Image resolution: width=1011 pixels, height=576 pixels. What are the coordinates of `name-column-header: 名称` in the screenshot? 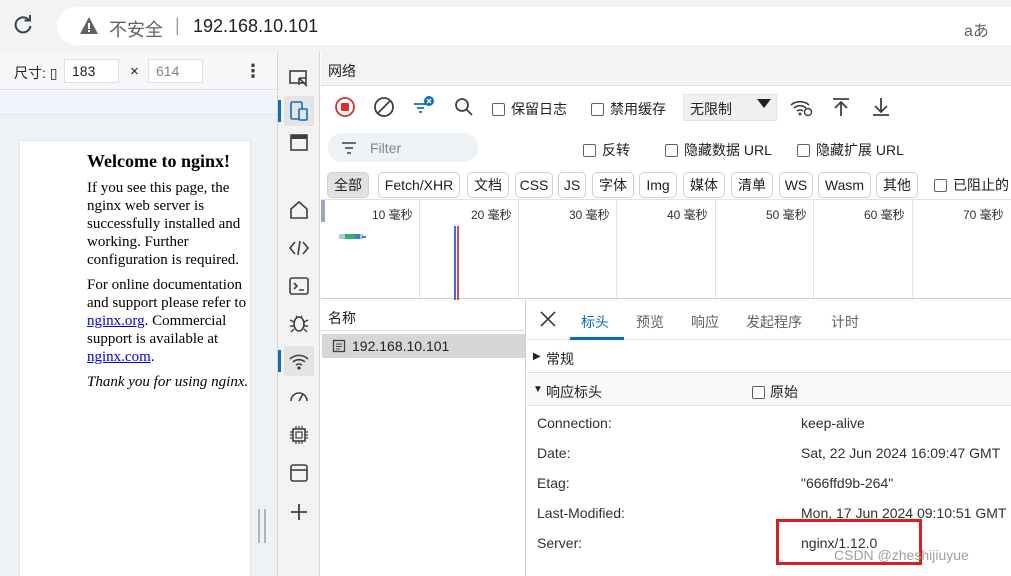 It's located at (342, 318).